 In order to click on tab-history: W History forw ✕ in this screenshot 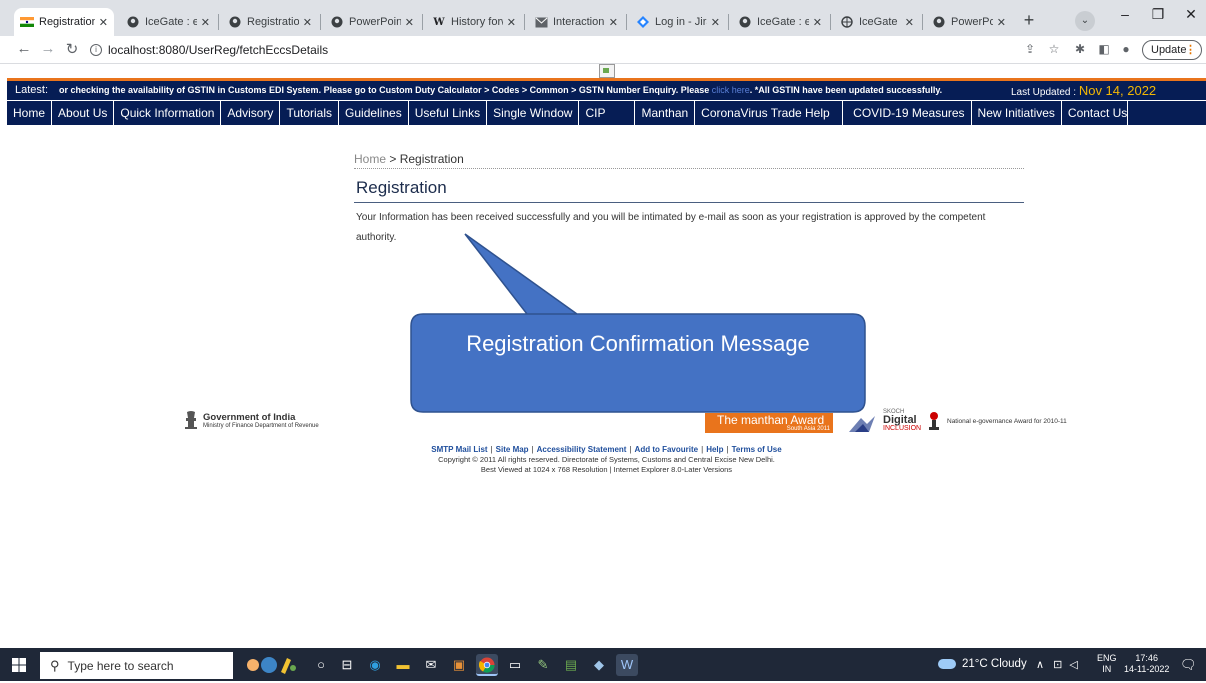, I will do `click(474, 22)`.